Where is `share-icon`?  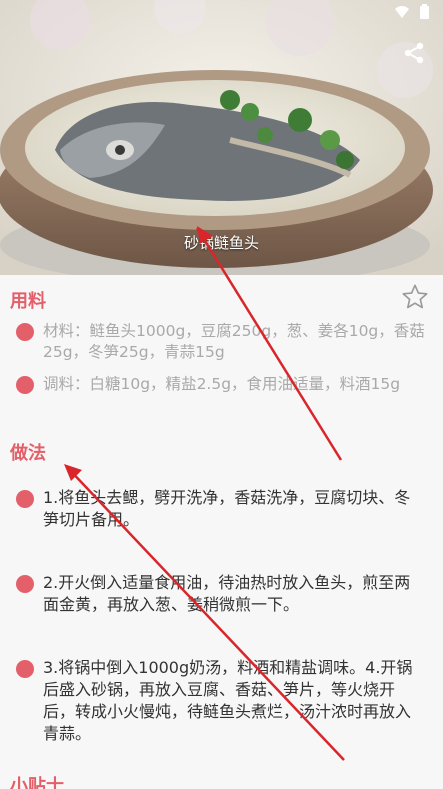
share-icon is located at coordinates (414, 53).